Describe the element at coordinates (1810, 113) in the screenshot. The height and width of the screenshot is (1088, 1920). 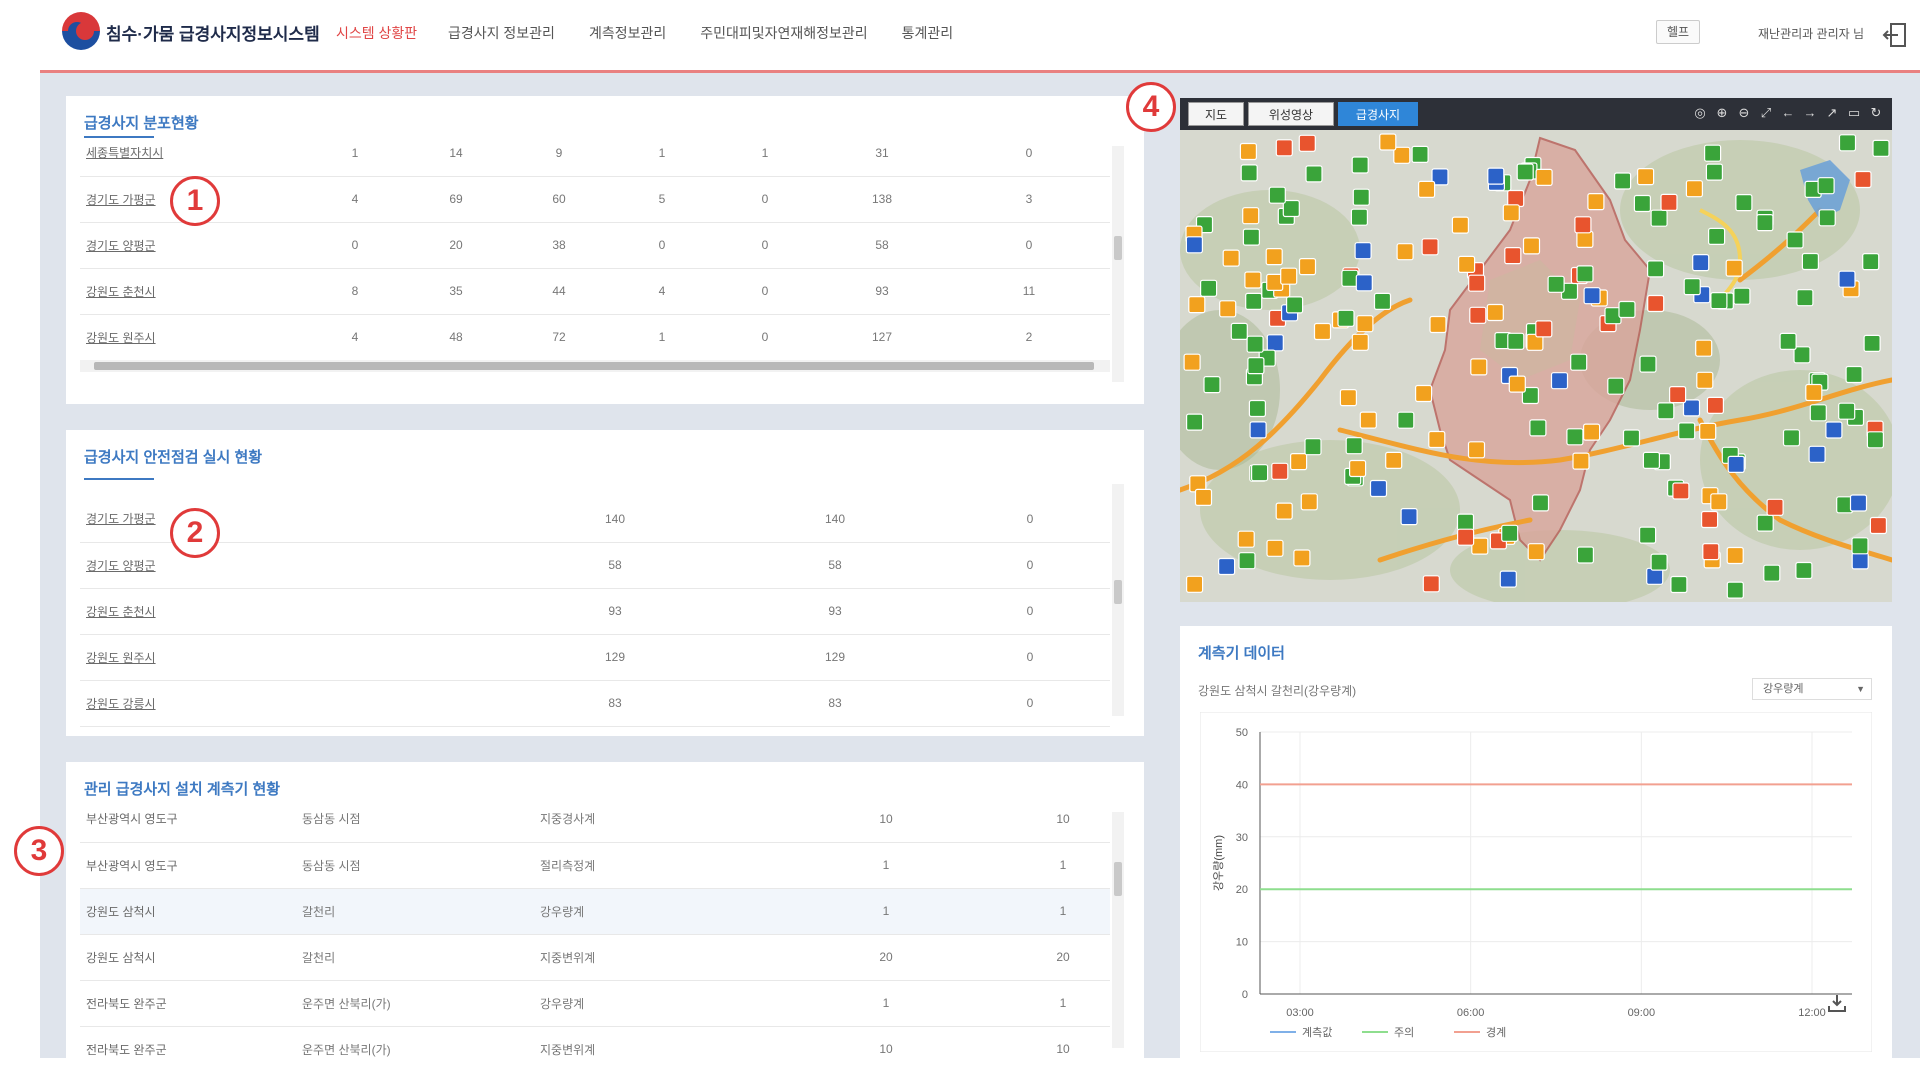
I see `next-icon: →` at that location.